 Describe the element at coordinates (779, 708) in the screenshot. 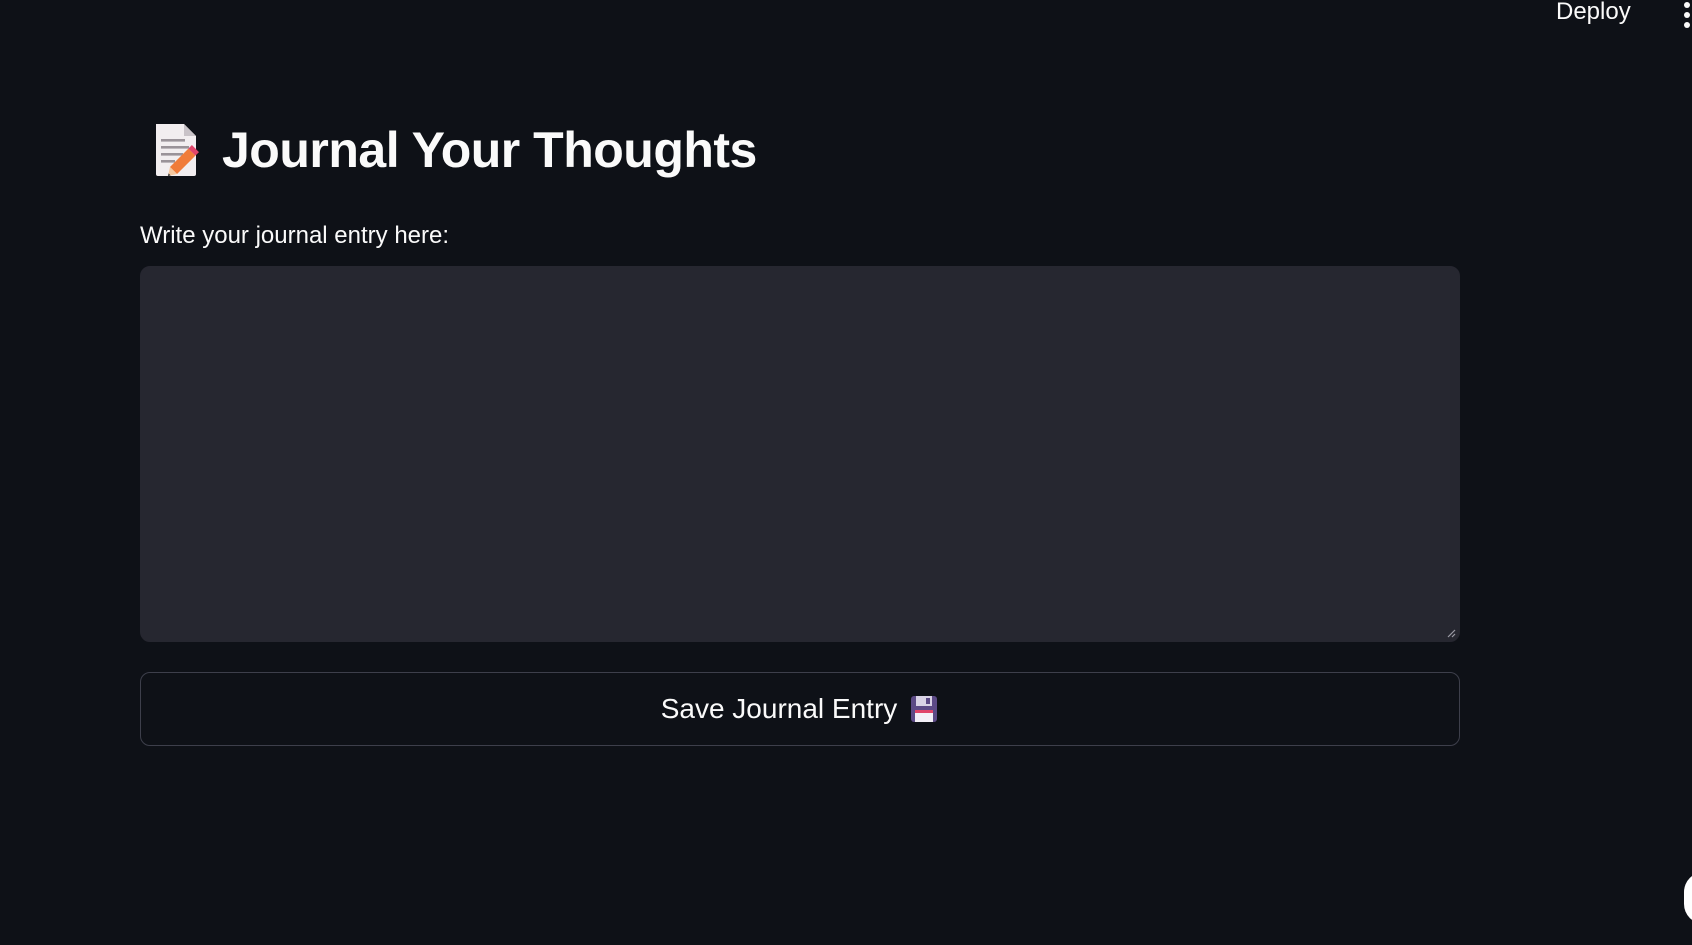

I see `save-button-label: Save Journal Entry` at that location.